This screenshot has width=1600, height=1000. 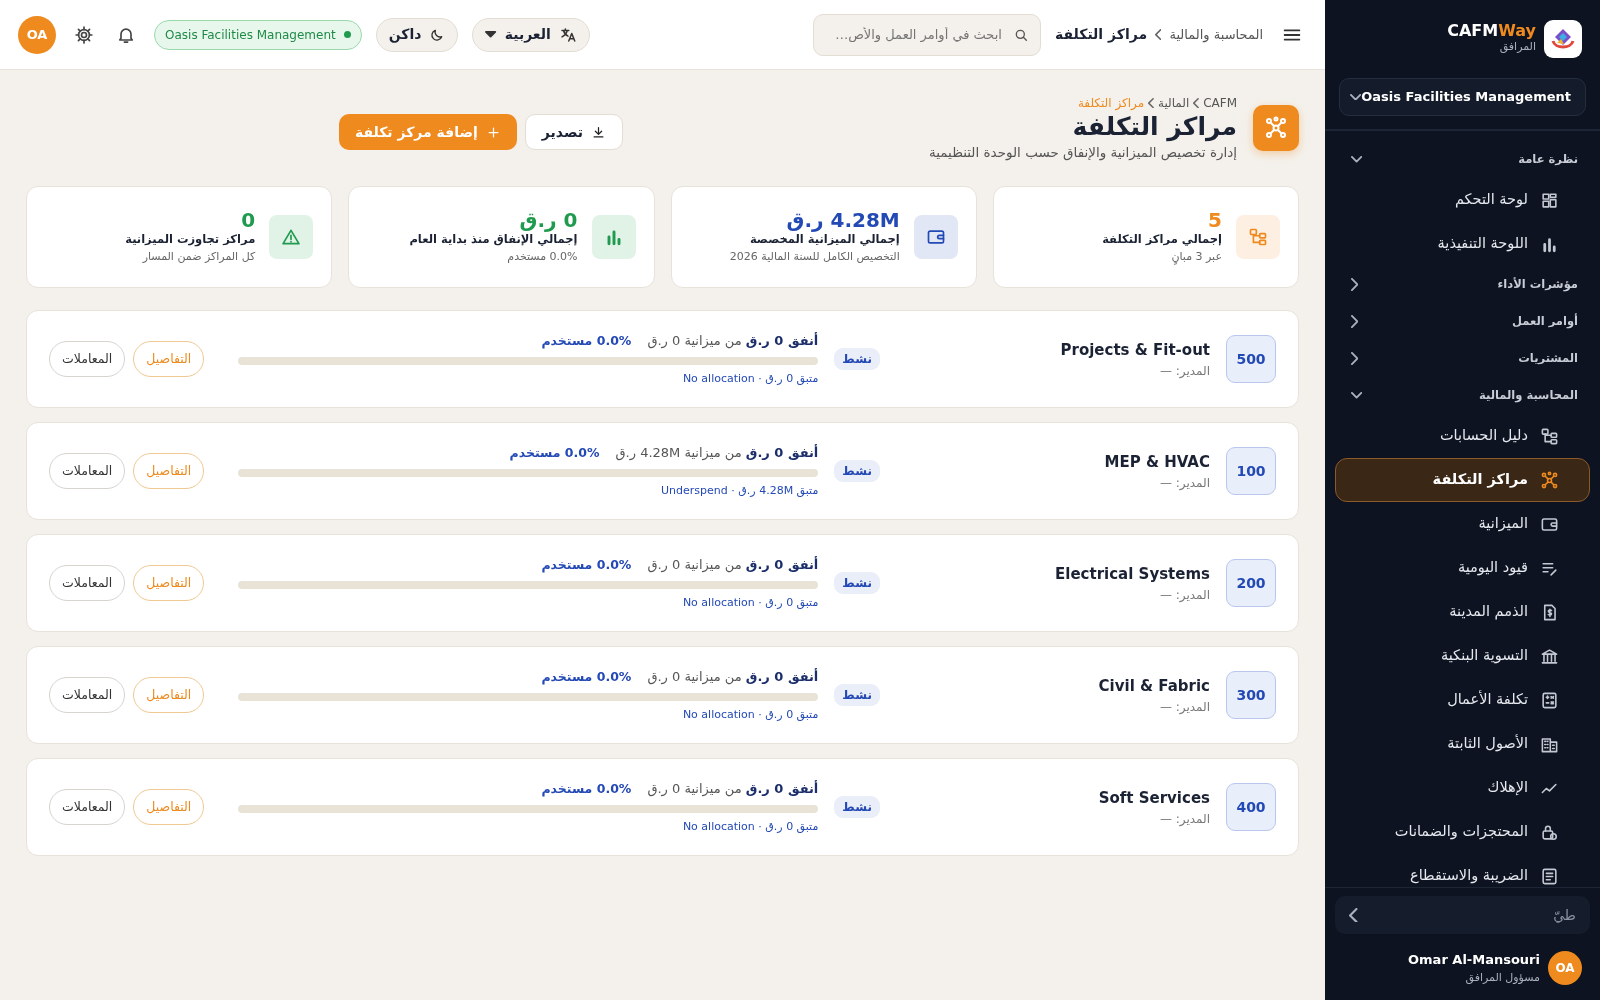 I want to click on stat-value: 0, so click(x=248, y=220).